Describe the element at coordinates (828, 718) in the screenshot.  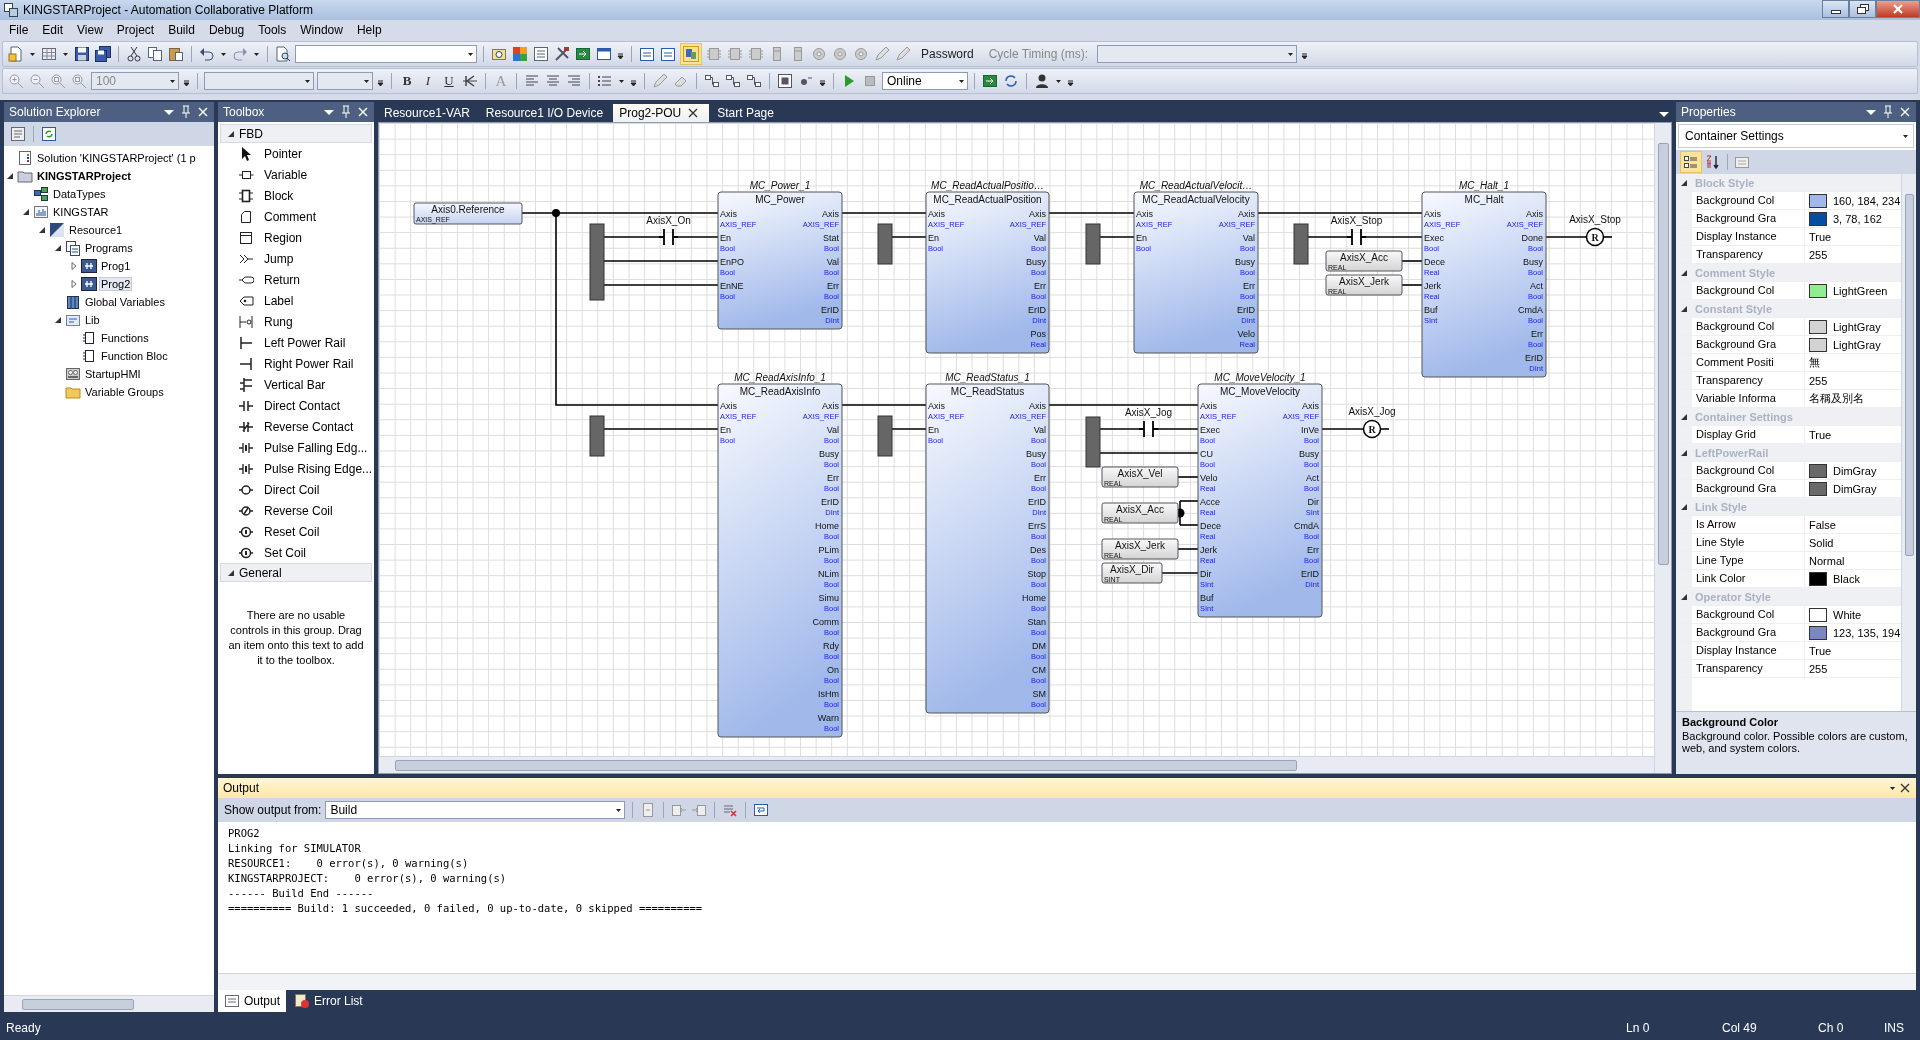
I see `pin-name: Warn` at that location.